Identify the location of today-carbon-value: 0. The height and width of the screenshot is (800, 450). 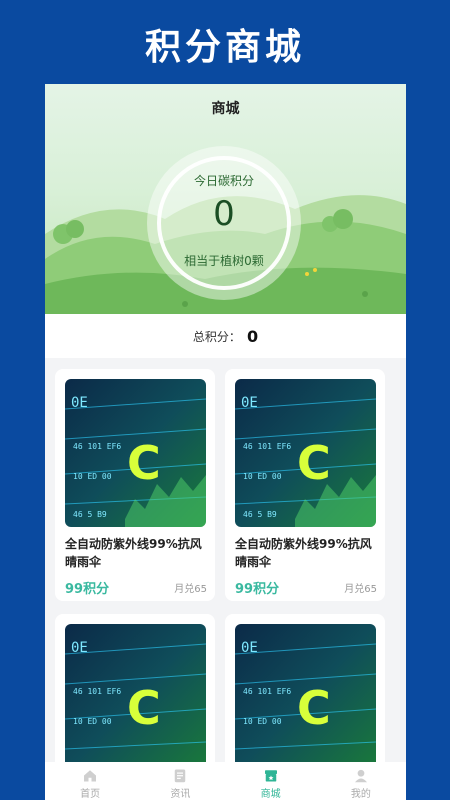
(224, 214).